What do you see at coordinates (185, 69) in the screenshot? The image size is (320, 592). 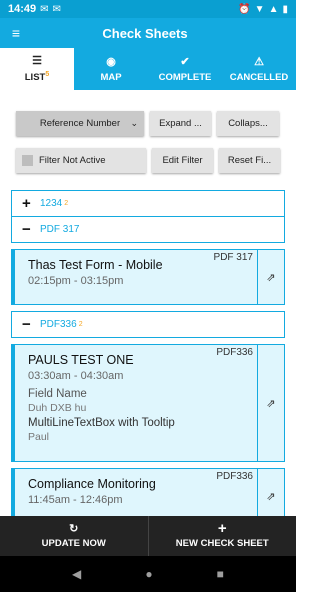 I see `tab-complete: ✔ COMPLETE` at bounding box center [185, 69].